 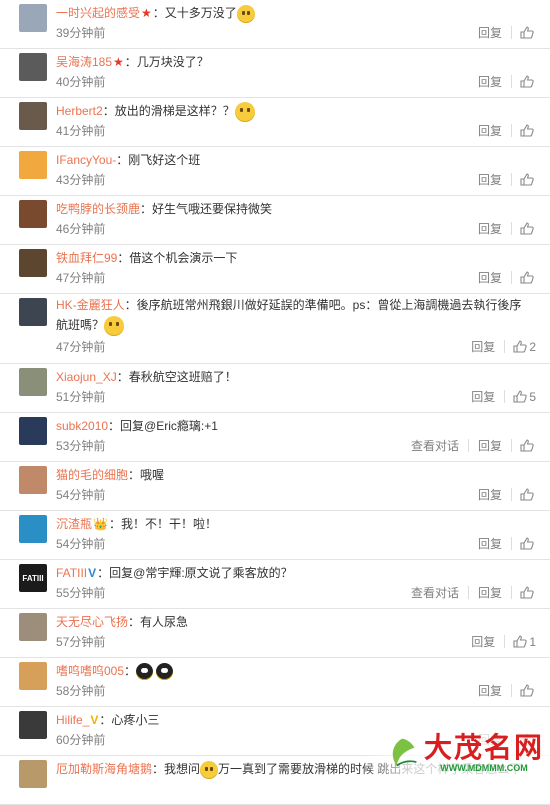 What do you see at coordinates (104, 769) in the screenshot?
I see `username-link: 厄加勒斯海角塘鹅` at bounding box center [104, 769].